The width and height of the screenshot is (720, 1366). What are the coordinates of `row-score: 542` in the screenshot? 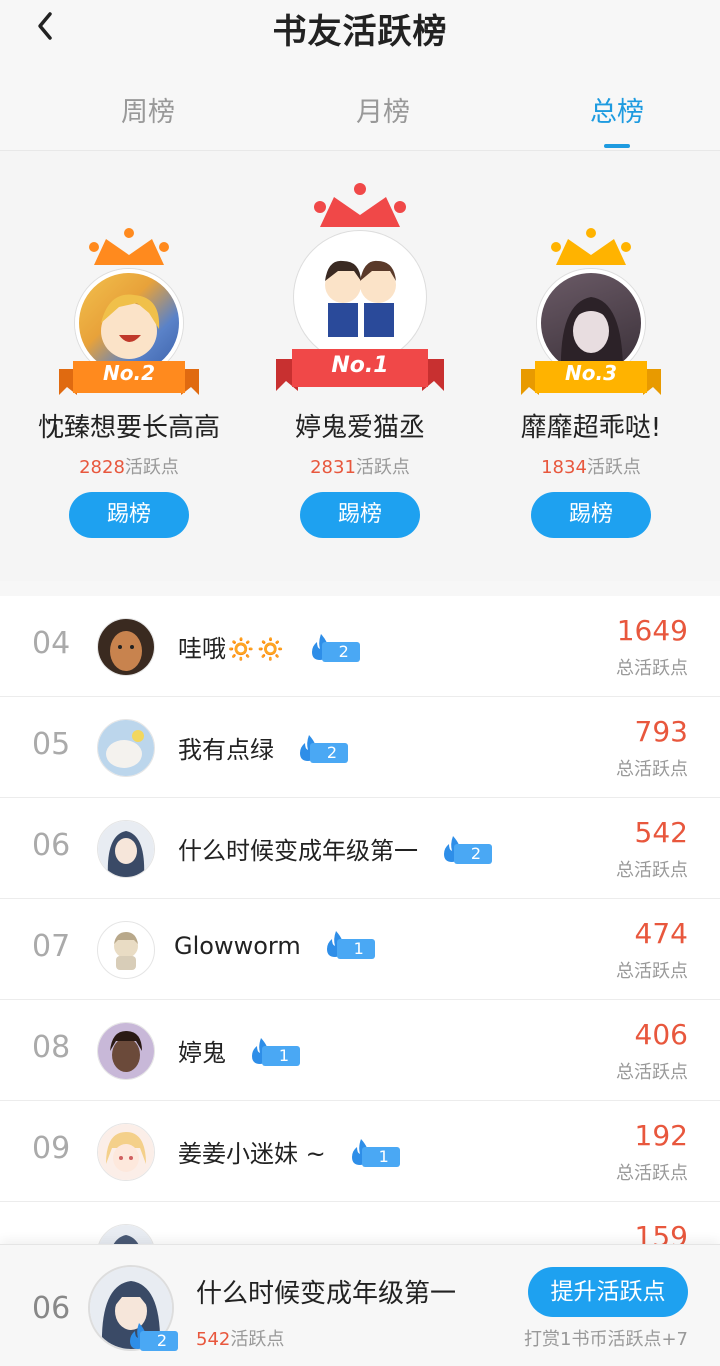 It's located at (661, 832).